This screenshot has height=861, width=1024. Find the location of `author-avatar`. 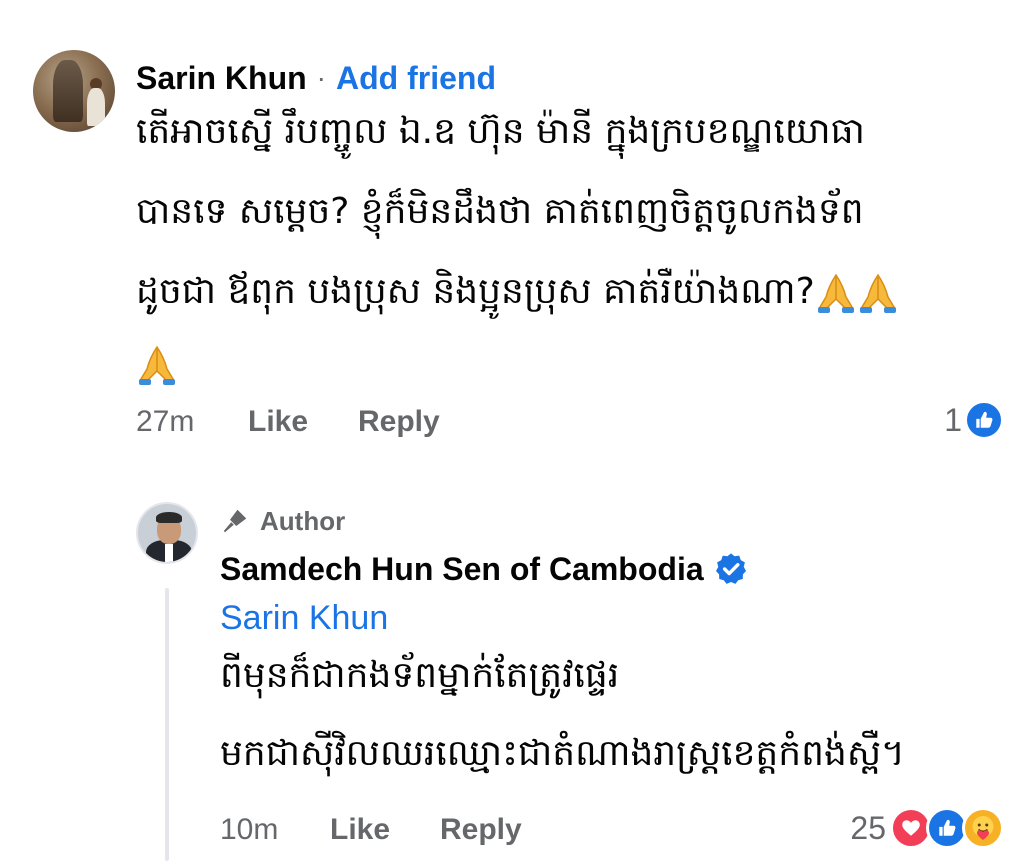

author-avatar is located at coordinates (167, 533).